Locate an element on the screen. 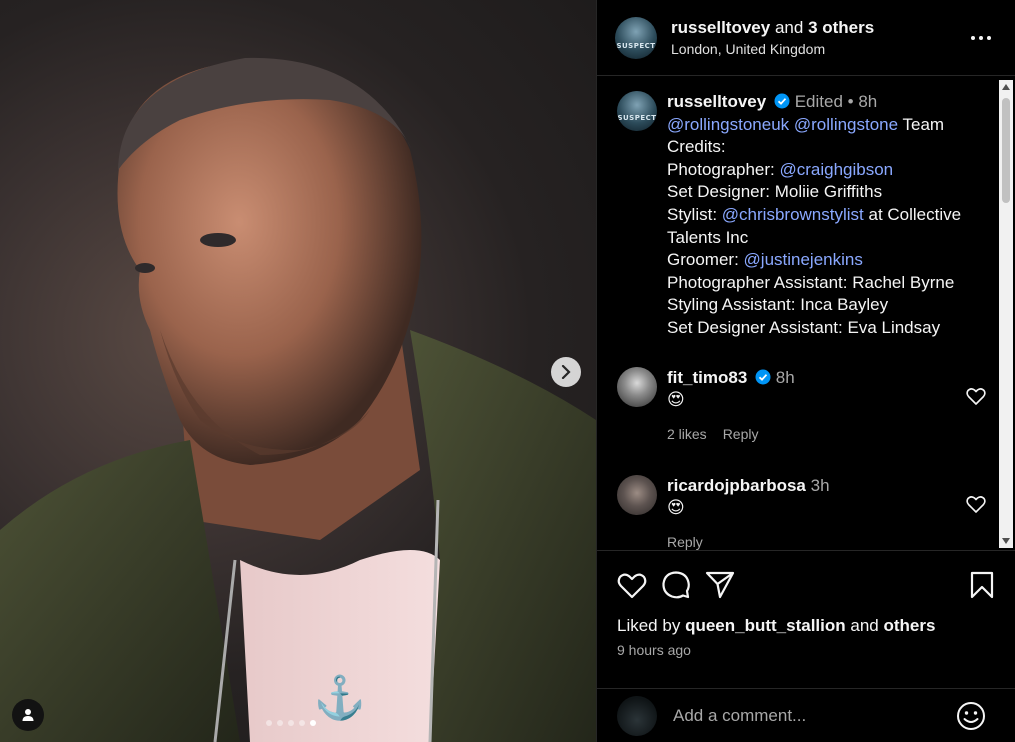 This screenshot has height=742, width=1015. coauthors-link: 3 others is located at coordinates (841, 27).